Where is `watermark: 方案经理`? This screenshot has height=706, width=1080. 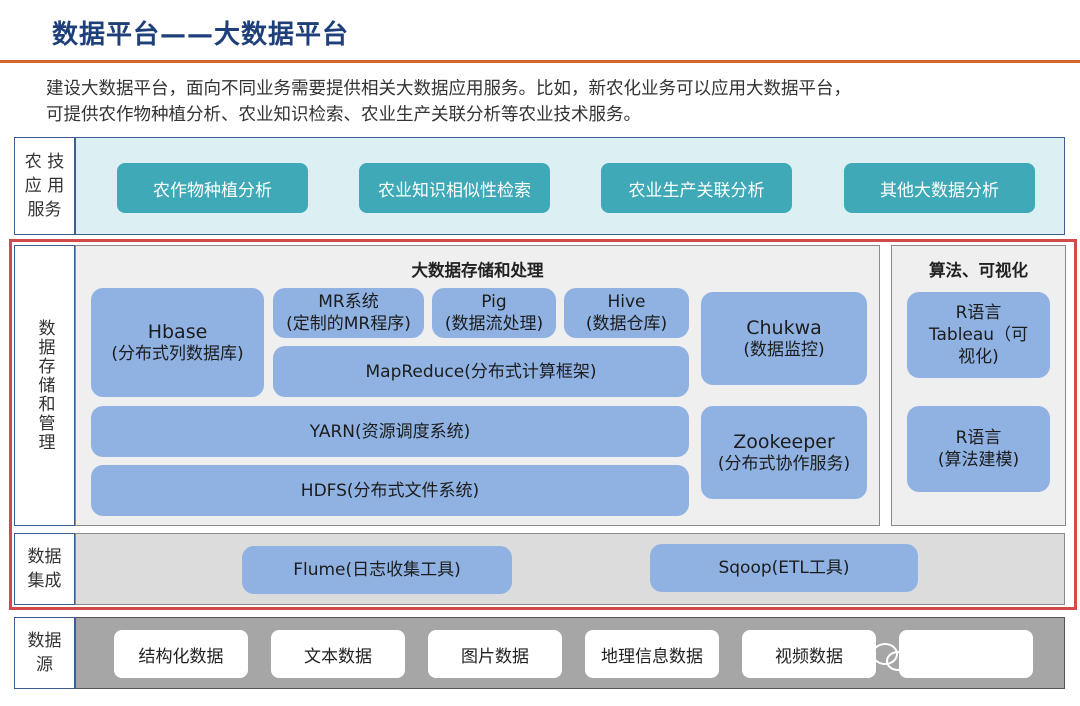
watermark: 方案经理 is located at coordinates (962, 656).